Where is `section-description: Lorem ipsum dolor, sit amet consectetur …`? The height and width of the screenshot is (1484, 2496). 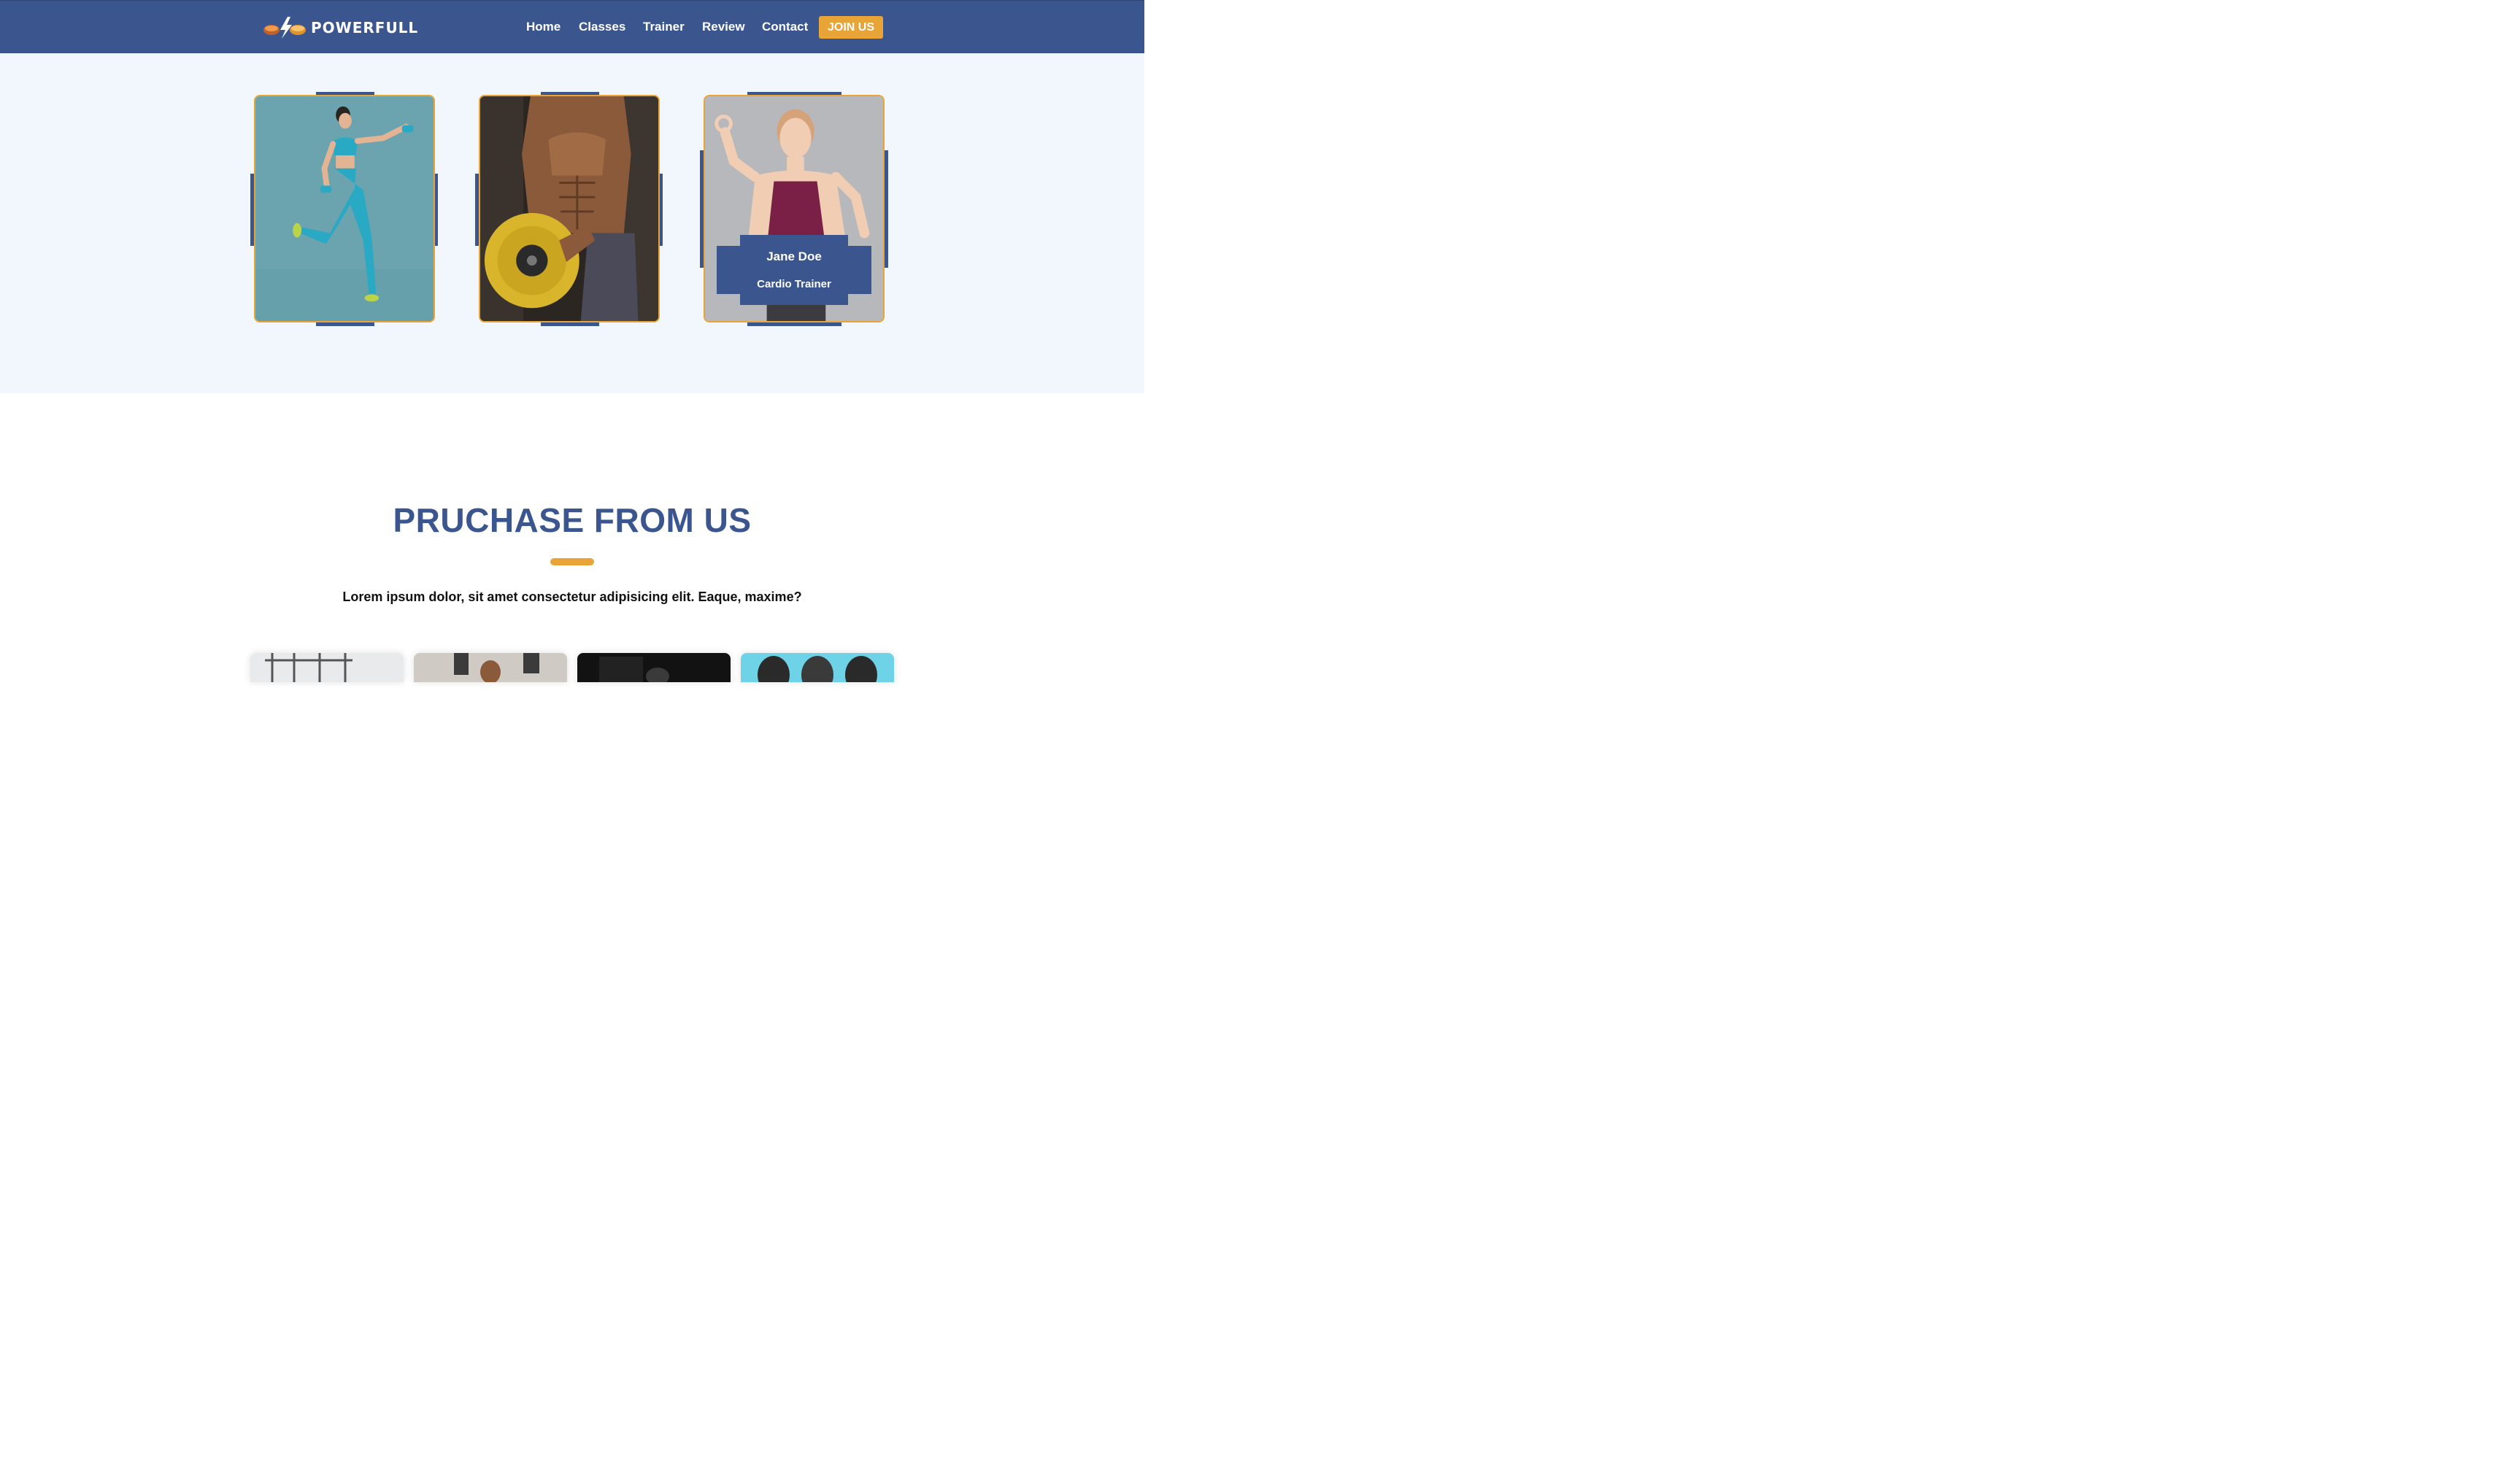
section-description: Lorem ipsum dolor, sit amet consectetur … is located at coordinates (572, 597).